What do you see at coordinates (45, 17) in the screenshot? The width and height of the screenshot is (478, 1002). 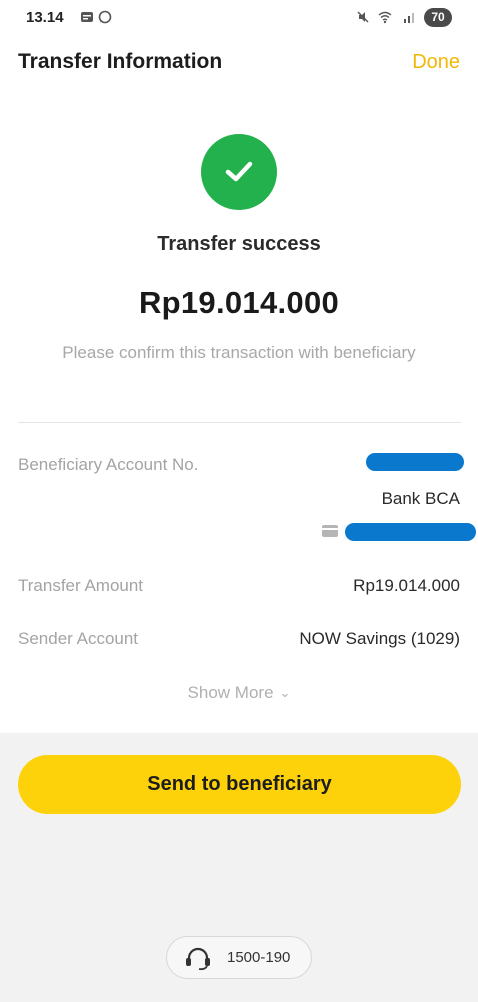 I see `status-time: 13.14` at bounding box center [45, 17].